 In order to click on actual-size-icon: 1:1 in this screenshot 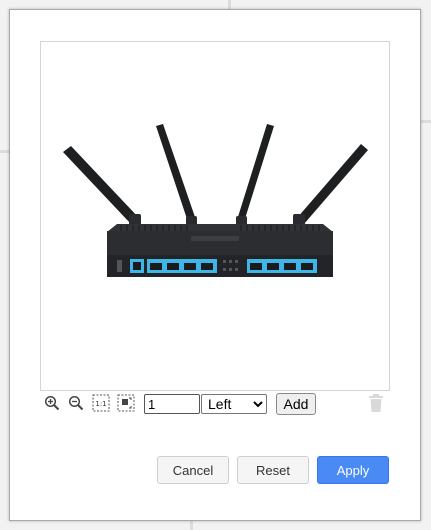, I will do `click(101, 403)`.